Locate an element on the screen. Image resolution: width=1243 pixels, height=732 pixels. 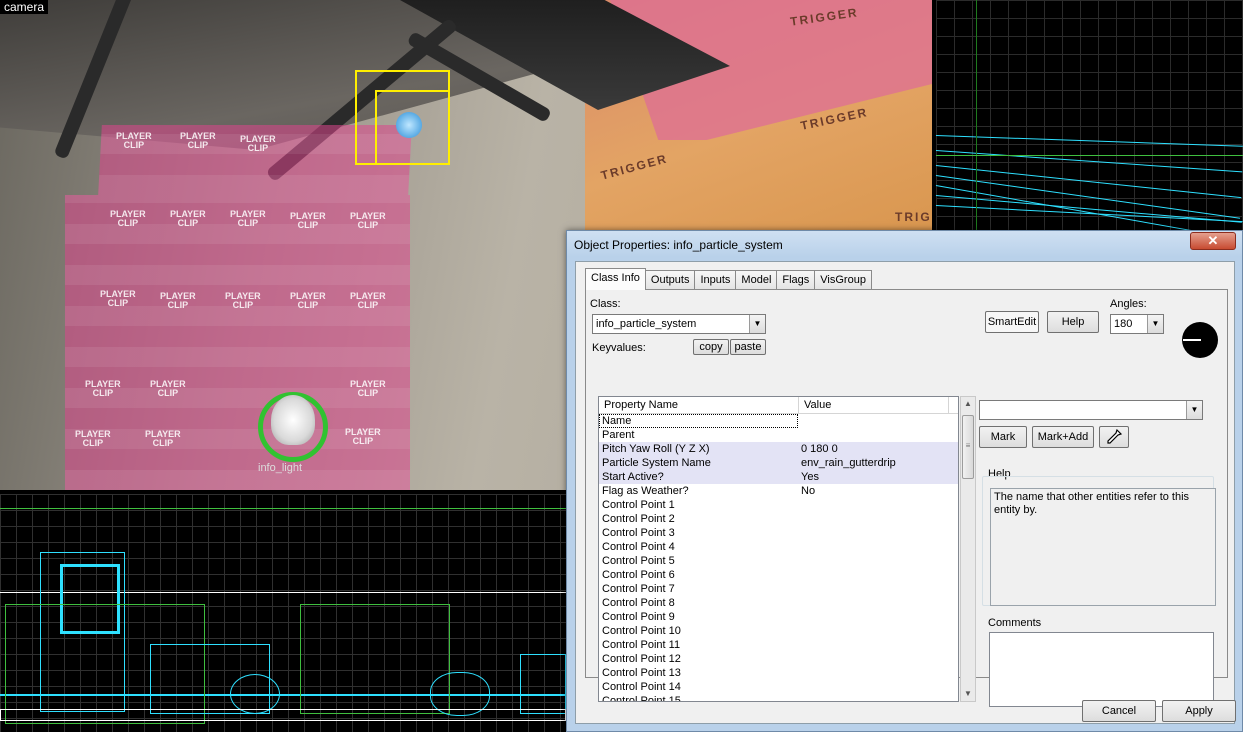
property-name-cell: Control Point 3 is located at coordinates (638, 533).